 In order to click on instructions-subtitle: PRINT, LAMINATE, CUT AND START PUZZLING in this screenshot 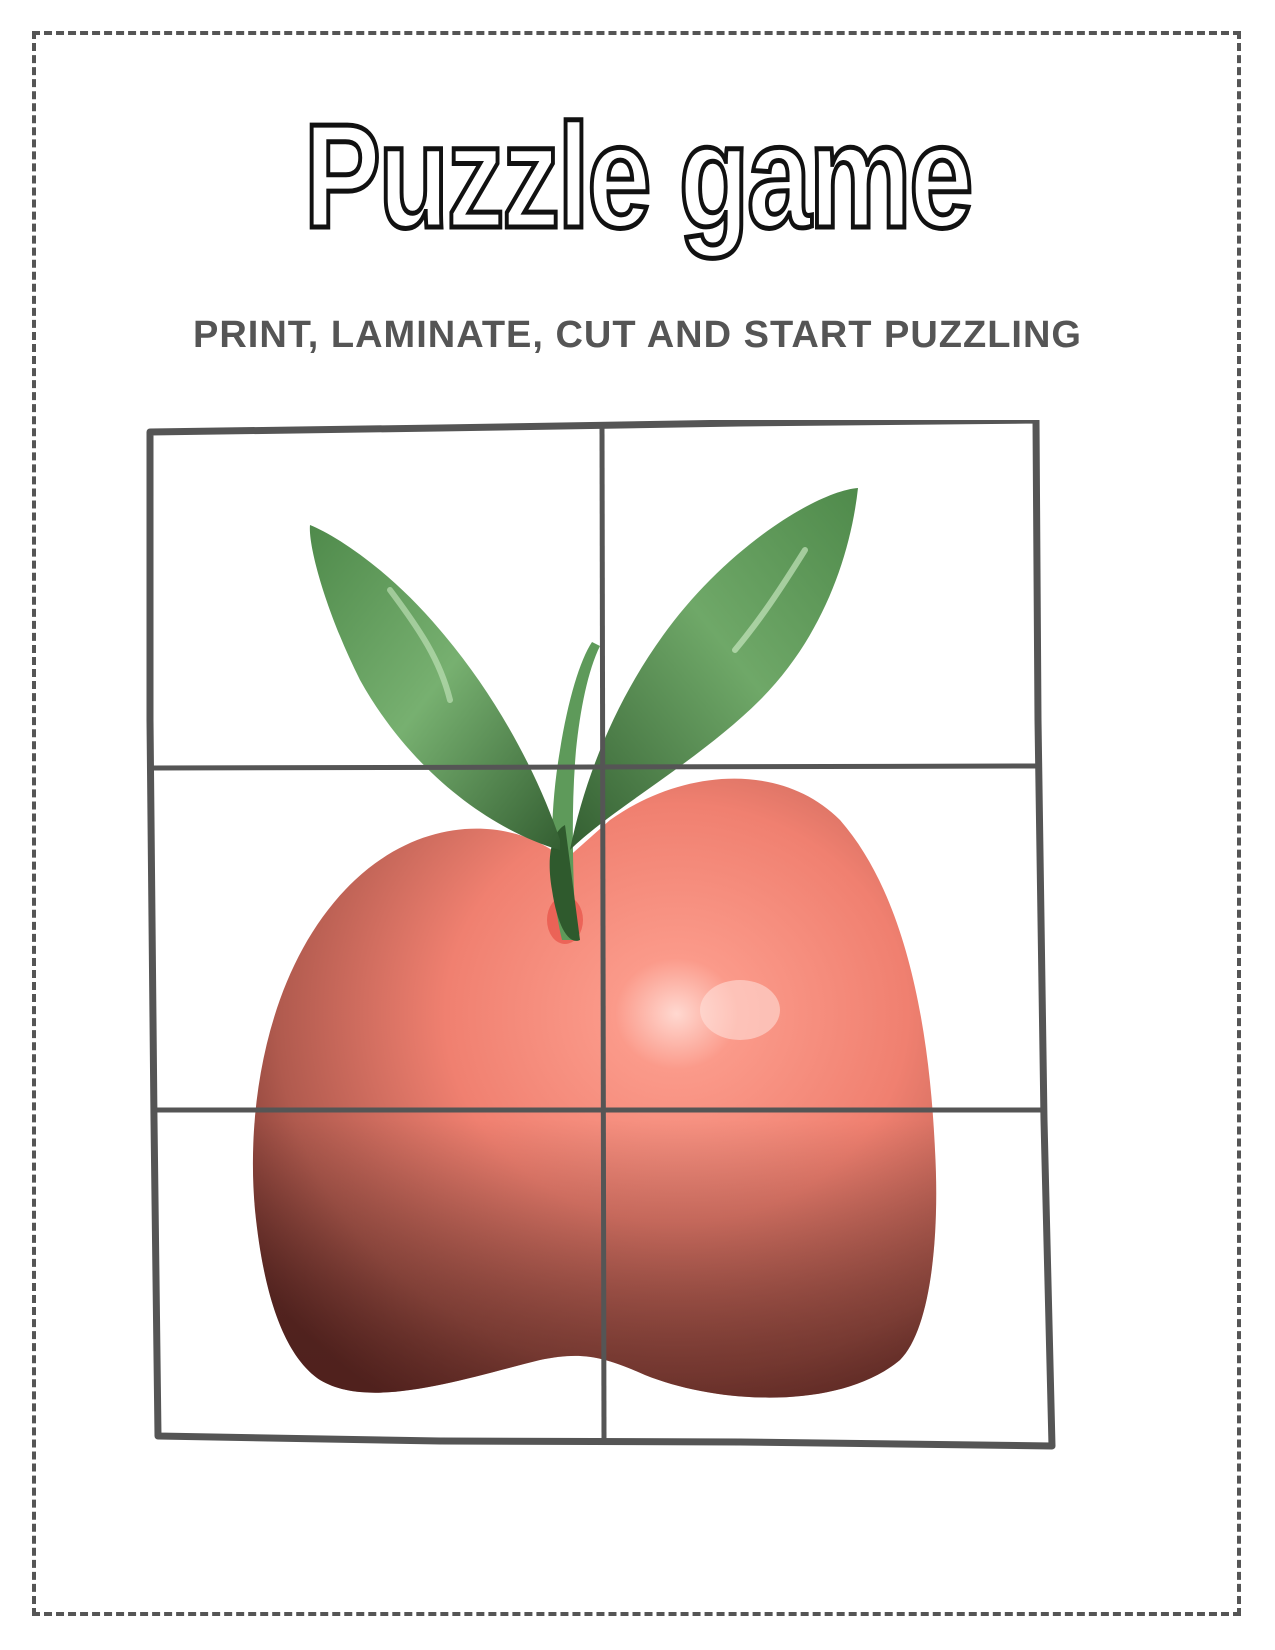, I will do `click(637, 335)`.